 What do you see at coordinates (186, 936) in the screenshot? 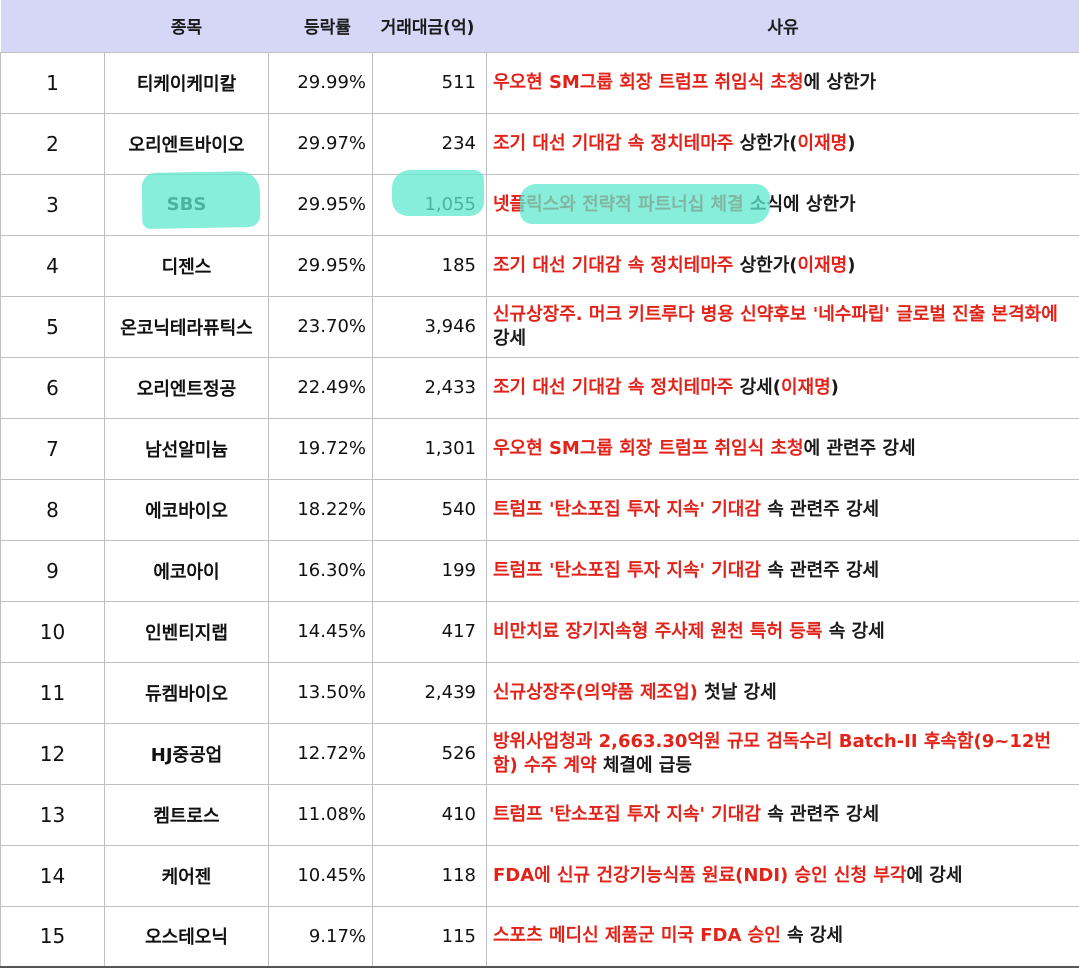
I see `stock-name-cell: 오스테오닉` at bounding box center [186, 936].